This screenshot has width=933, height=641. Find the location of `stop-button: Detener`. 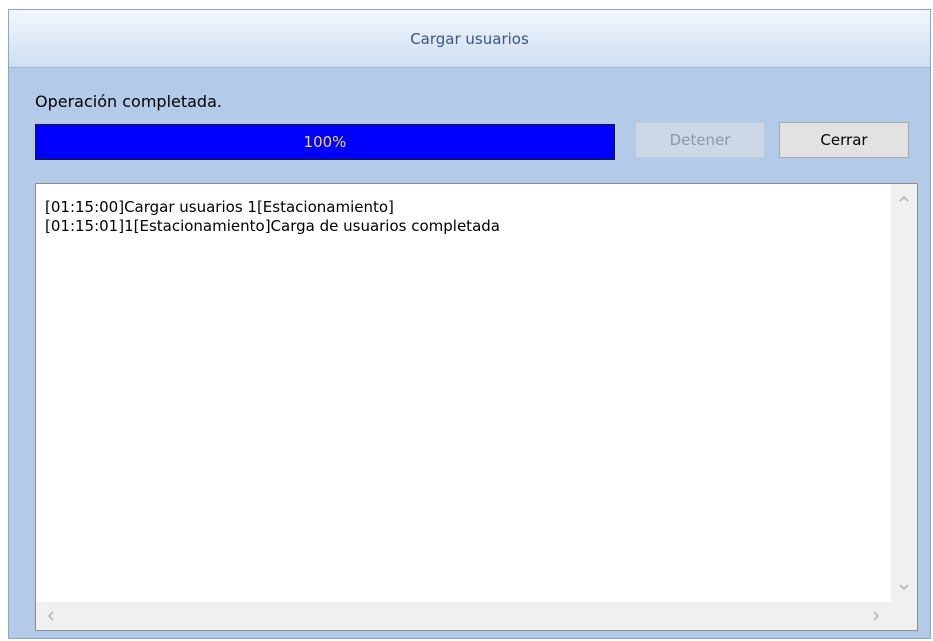

stop-button: Detener is located at coordinates (700, 140).